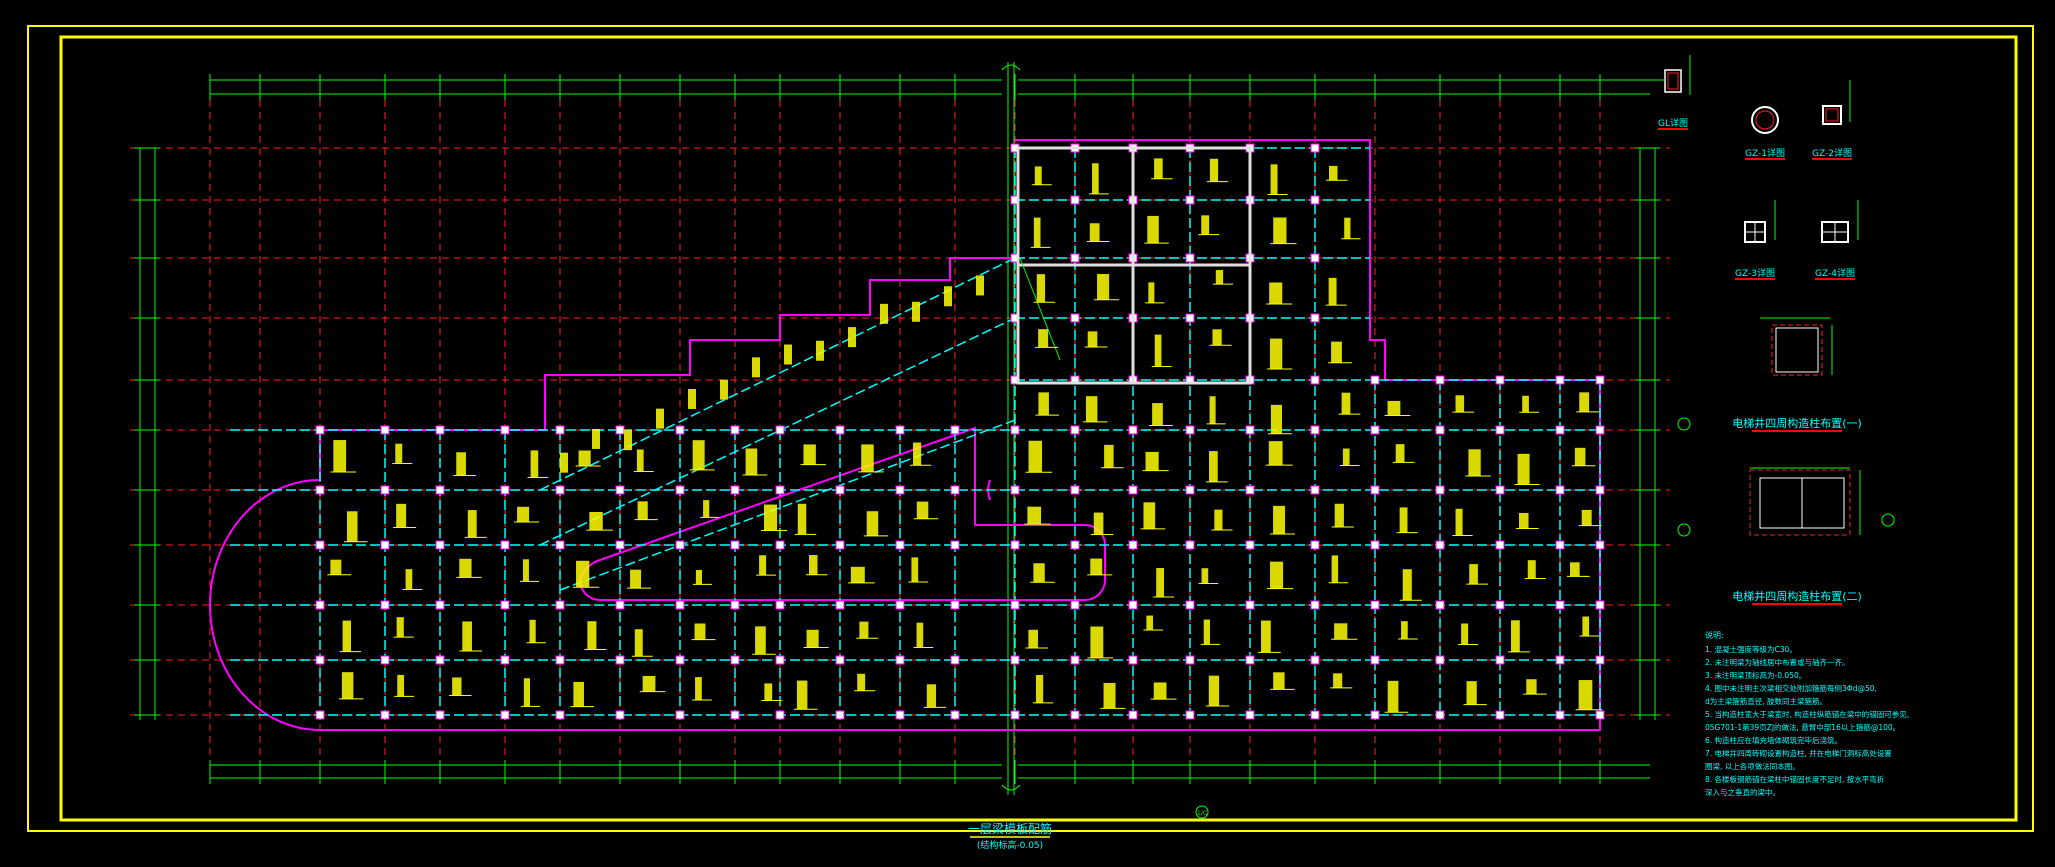 Image resolution: width=2055 pixels, height=867 pixels. What do you see at coordinates (1010, 828) in the screenshot?
I see `main-title: 一层梁模板配筋` at bounding box center [1010, 828].